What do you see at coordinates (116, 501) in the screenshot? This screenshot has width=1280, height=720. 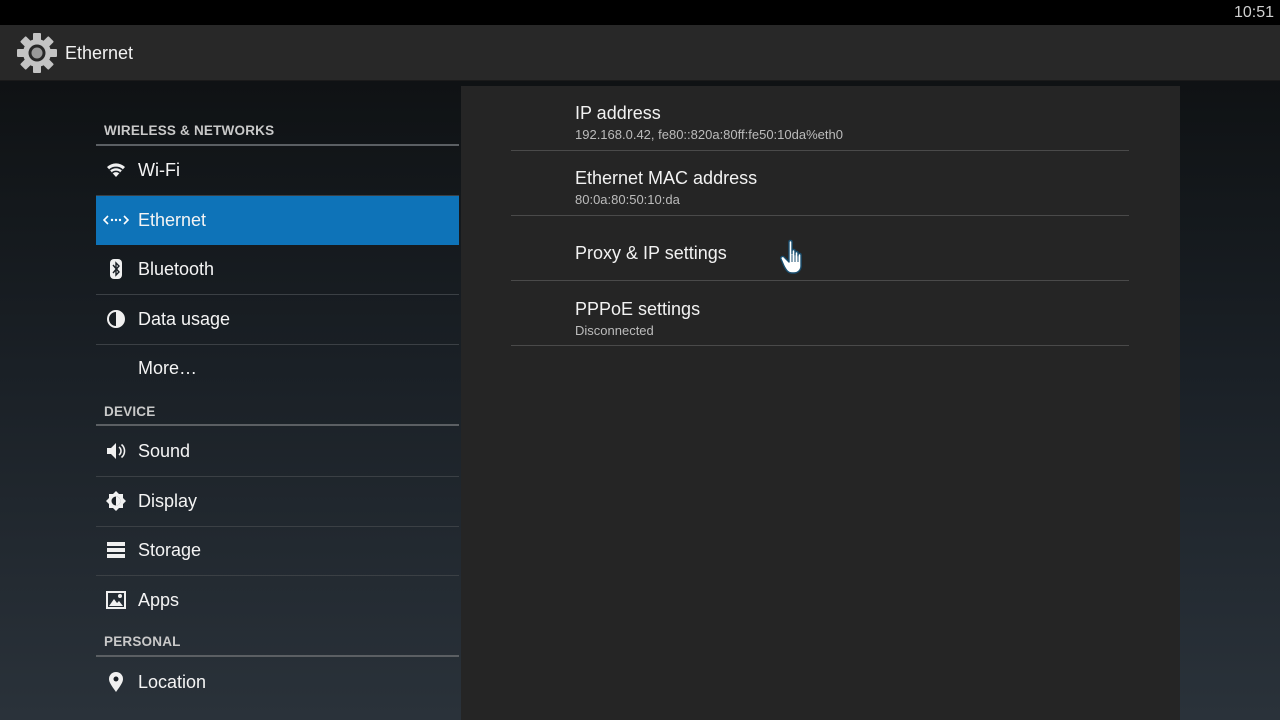 I see `brightness-icon` at bounding box center [116, 501].